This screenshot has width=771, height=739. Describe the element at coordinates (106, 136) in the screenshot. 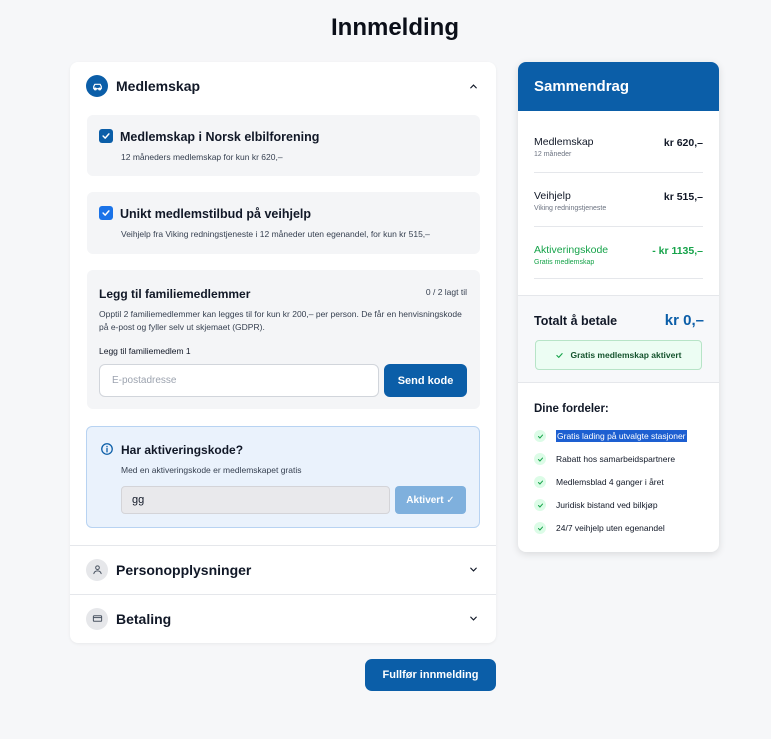

I see `membership-checkbox` at that location.